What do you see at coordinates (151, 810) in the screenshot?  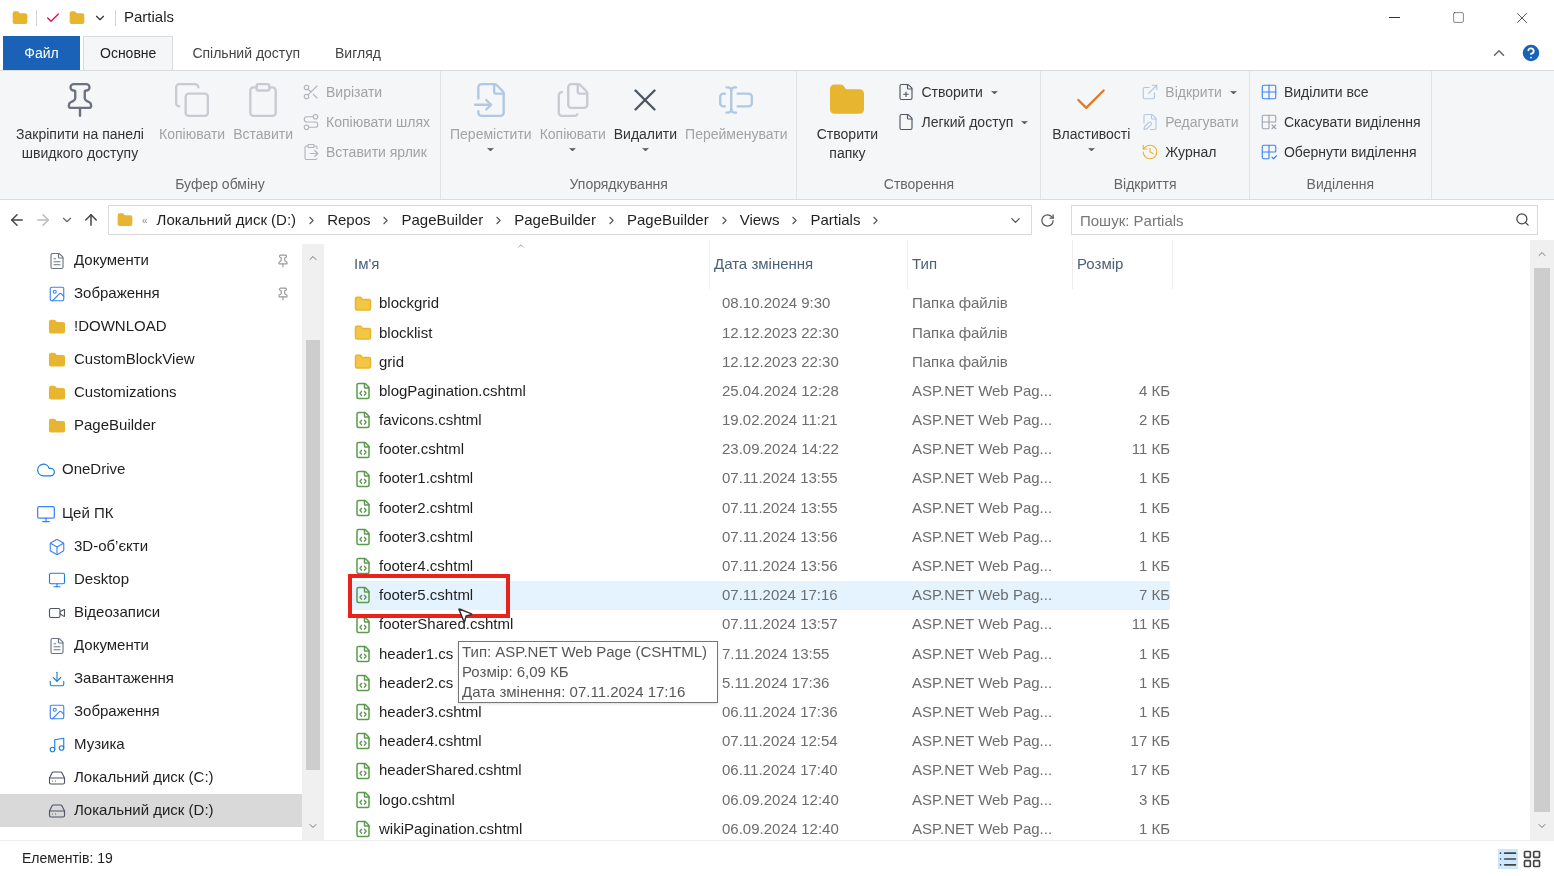 I see `tree-item: Локальний диск (D:)` at bounding box center [151, 810].